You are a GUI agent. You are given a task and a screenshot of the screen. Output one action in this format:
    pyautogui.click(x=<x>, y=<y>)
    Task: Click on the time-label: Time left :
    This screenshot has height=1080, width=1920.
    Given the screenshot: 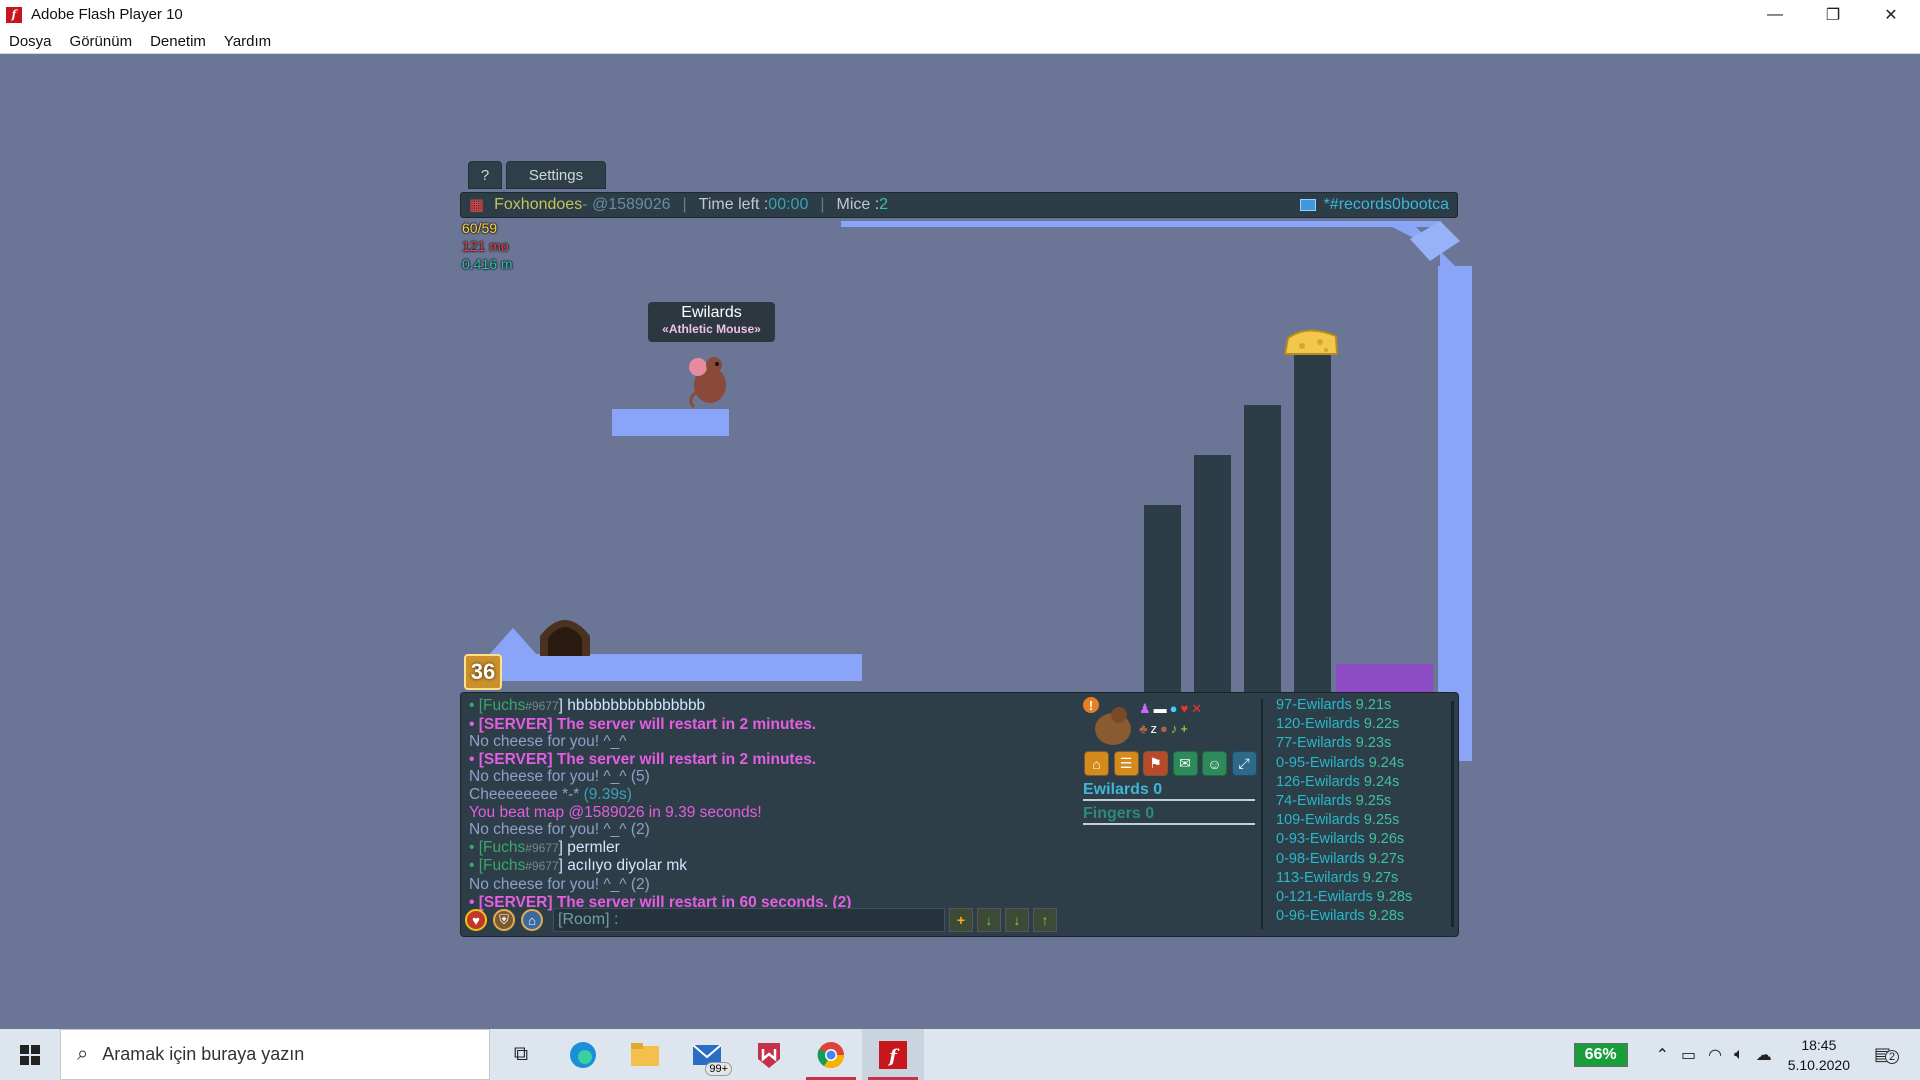 What is the action you would take?
    pyautogui.click(x=733, y=204)
    